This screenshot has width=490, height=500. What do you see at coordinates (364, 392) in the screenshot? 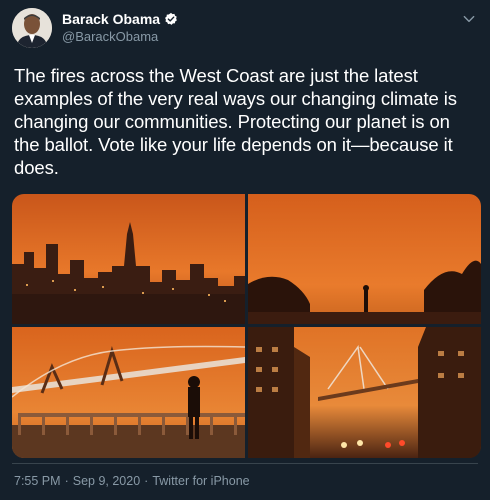
I see `photo-city-street` at bounding box center [364, 392].